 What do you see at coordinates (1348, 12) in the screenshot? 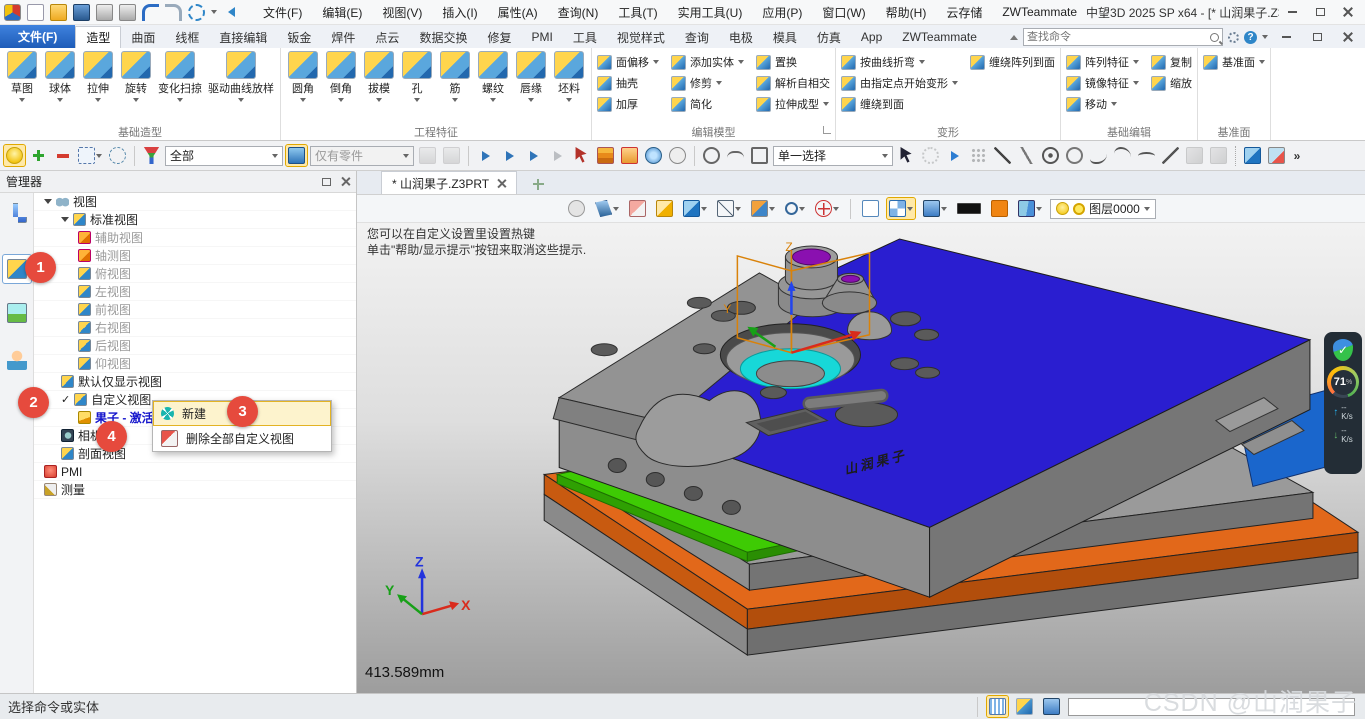
I see `close-icon` at bounding box center [1348, 12].